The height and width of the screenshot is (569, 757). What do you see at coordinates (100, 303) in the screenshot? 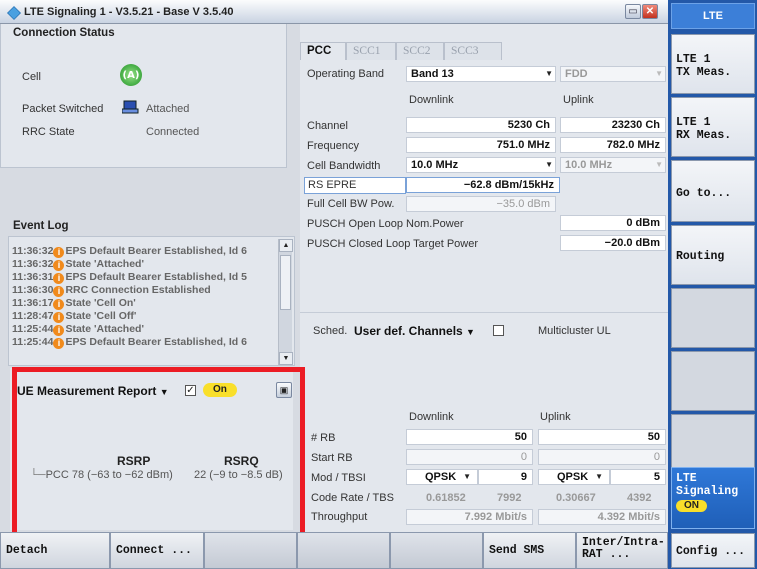
I see `event-text: State 'Cell On'` at bounding box center [100, 303].